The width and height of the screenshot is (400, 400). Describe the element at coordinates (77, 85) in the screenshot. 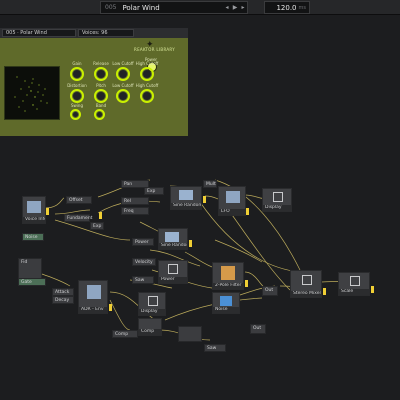

I see `knob-label: Distortion` at that location.